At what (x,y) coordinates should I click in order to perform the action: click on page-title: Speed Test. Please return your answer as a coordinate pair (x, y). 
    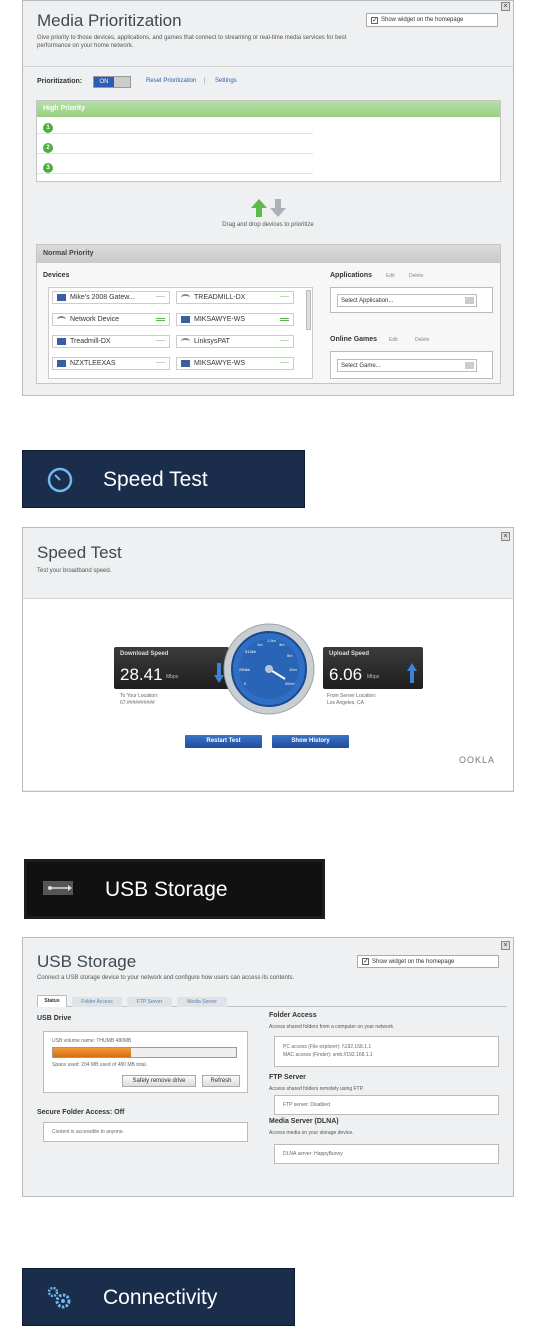
    Looking at the image, I should click on (79, 552).